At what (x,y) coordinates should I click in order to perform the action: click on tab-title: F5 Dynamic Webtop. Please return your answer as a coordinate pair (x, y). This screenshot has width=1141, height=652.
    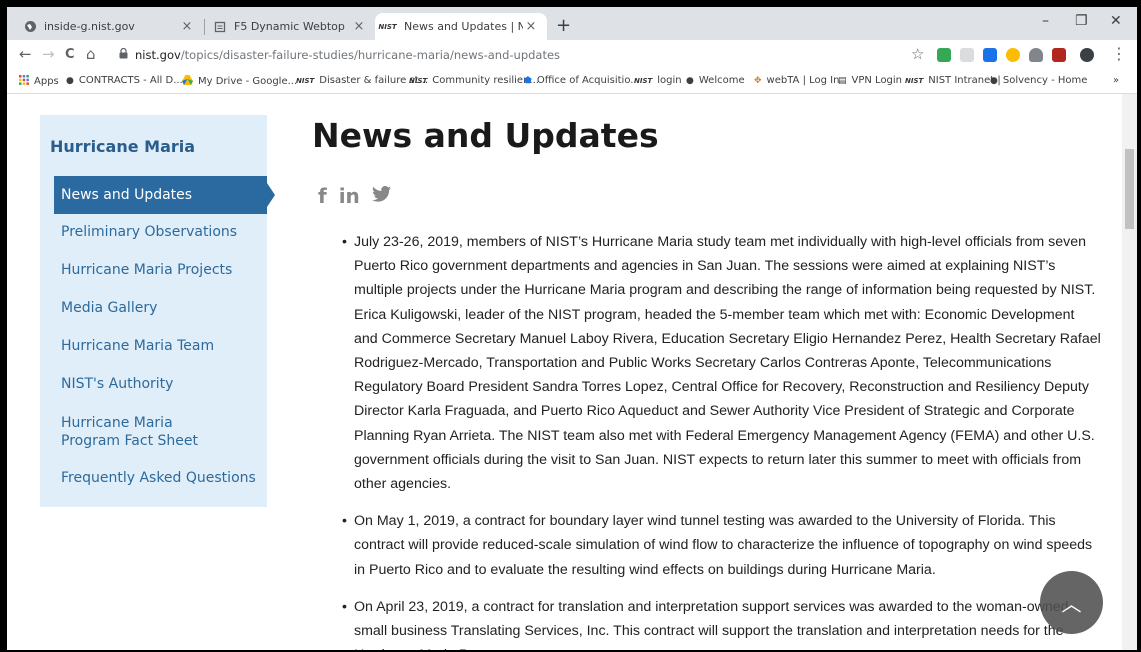
    Looking at the image, I should click on (289, 26).